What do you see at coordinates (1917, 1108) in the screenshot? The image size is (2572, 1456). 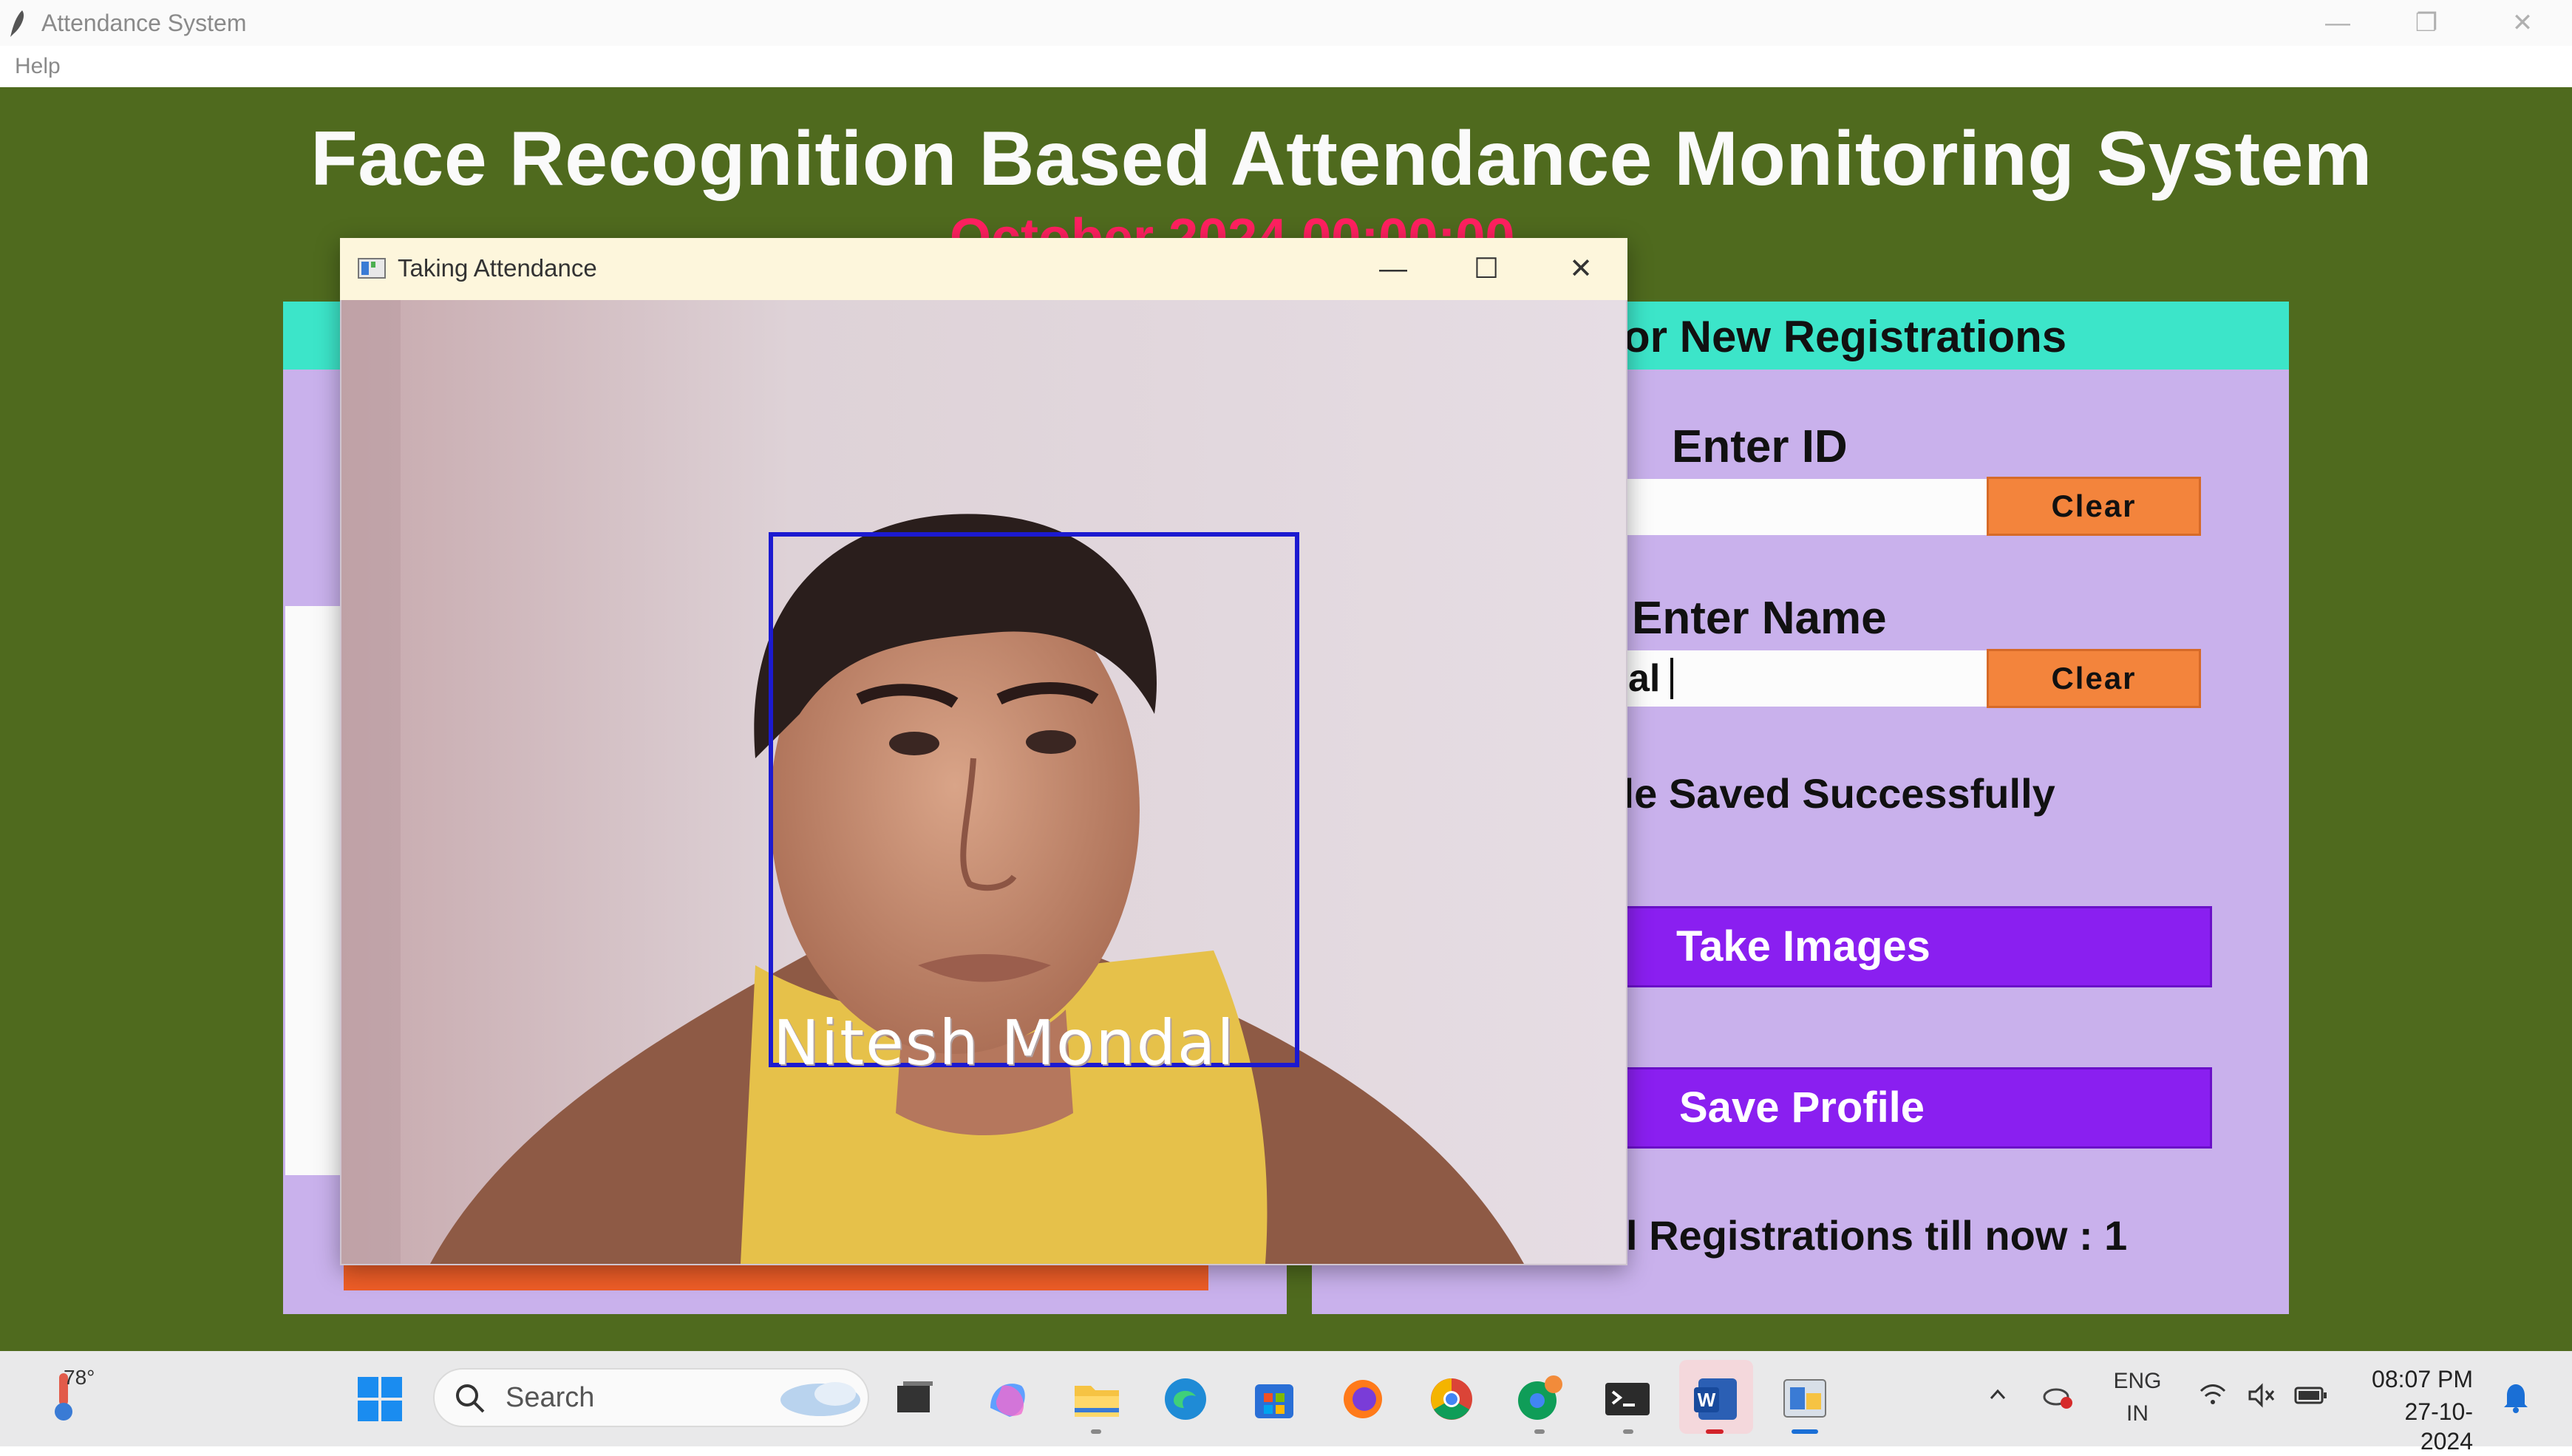 I see `save-profile-button: Save Profile` at bounding box center [1917, 1108].